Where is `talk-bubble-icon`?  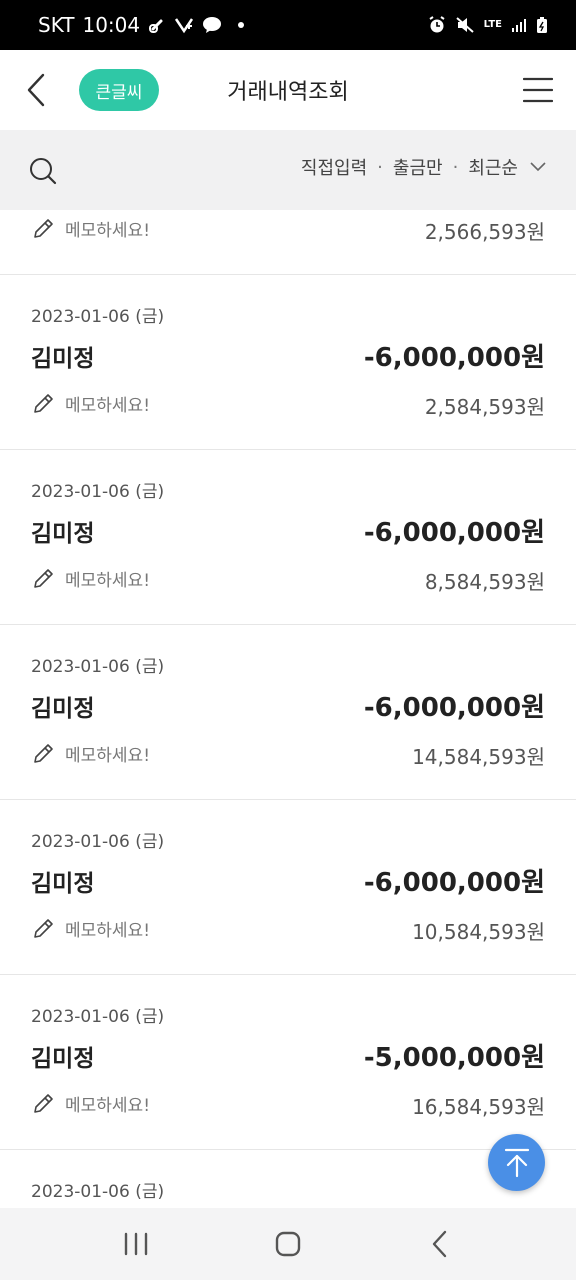 talk-bubble-icon is located at coordinates (212, 25).